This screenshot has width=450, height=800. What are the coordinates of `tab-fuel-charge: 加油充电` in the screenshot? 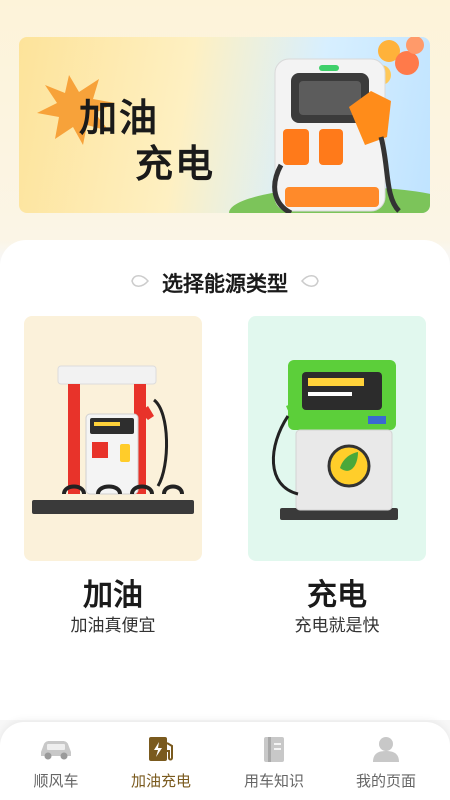 It's located at (161, 761).